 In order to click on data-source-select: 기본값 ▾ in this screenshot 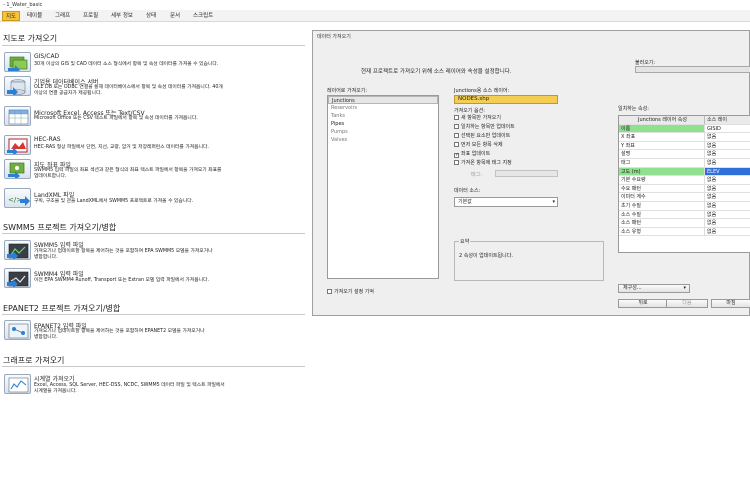, I will do `click(506, 202)`.